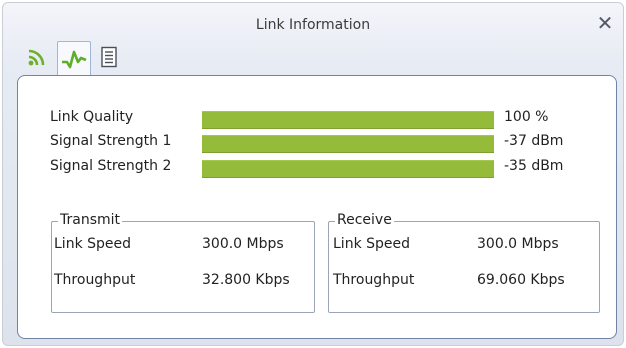  I want to click on receive-link-speed-value: 300.0 Mbps, so click(518, 244).